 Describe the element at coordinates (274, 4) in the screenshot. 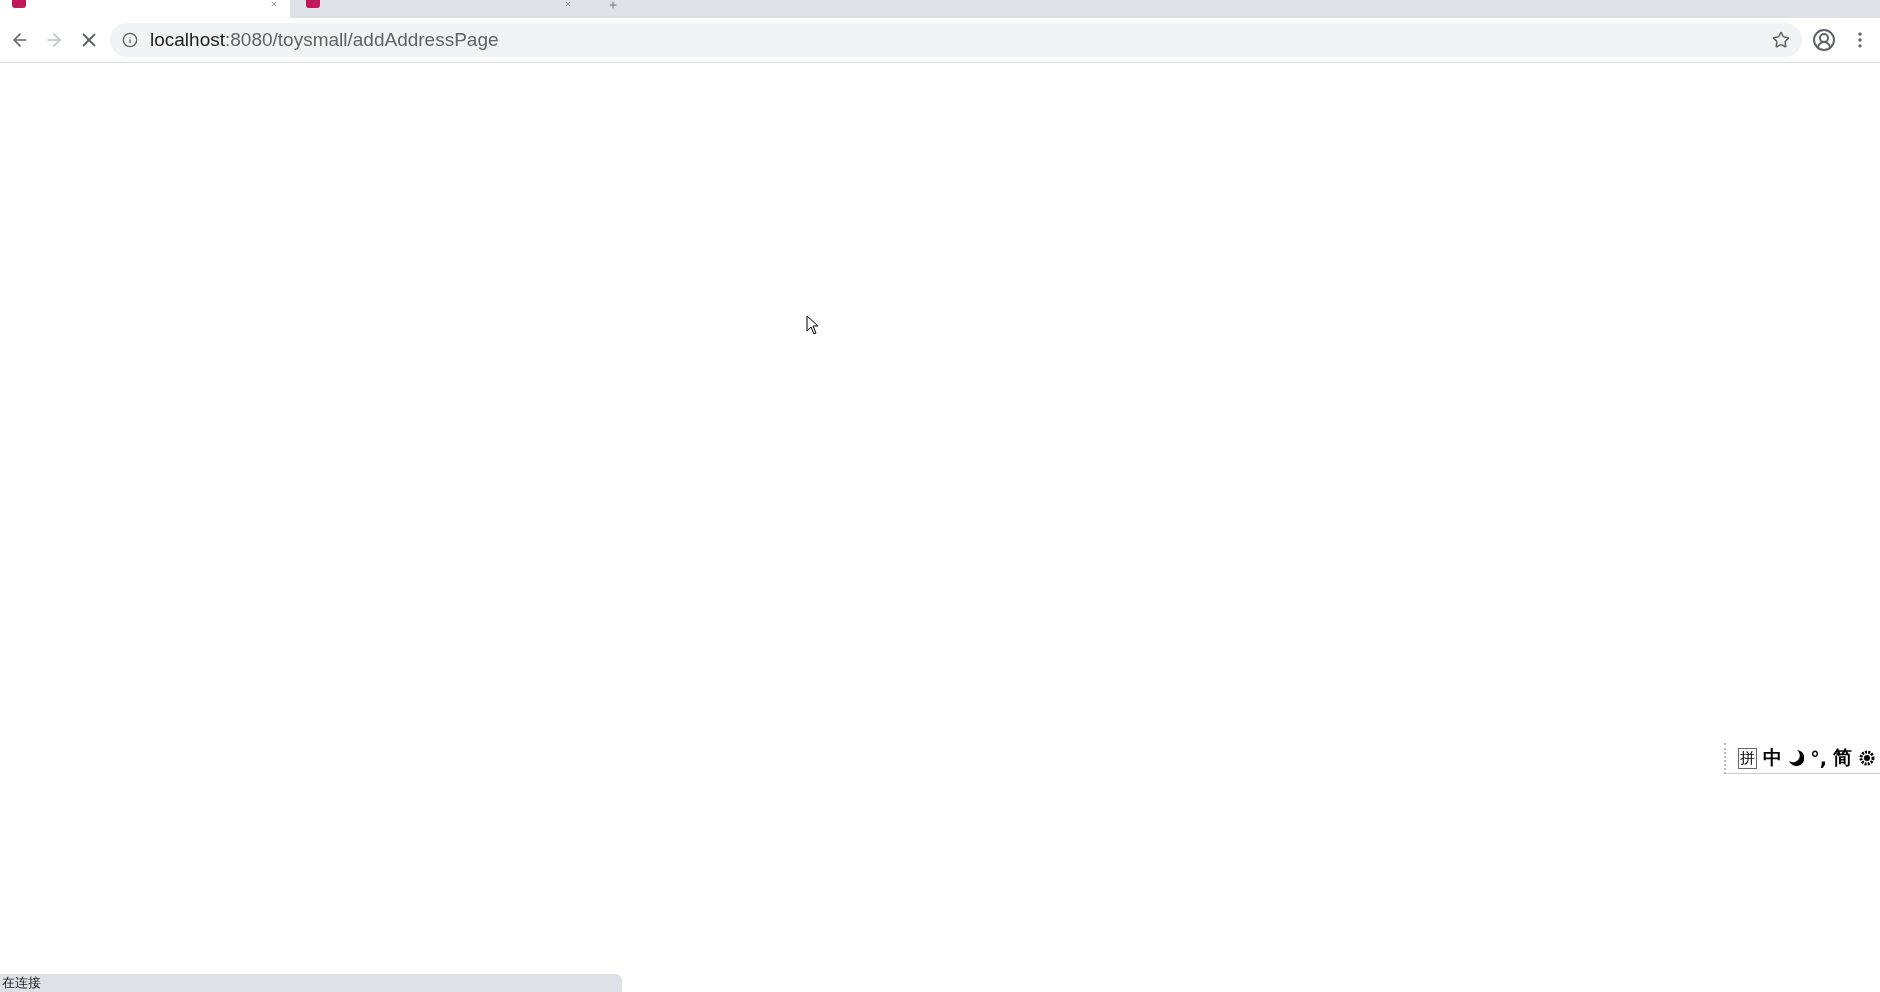

I see `close-icon` at that location.